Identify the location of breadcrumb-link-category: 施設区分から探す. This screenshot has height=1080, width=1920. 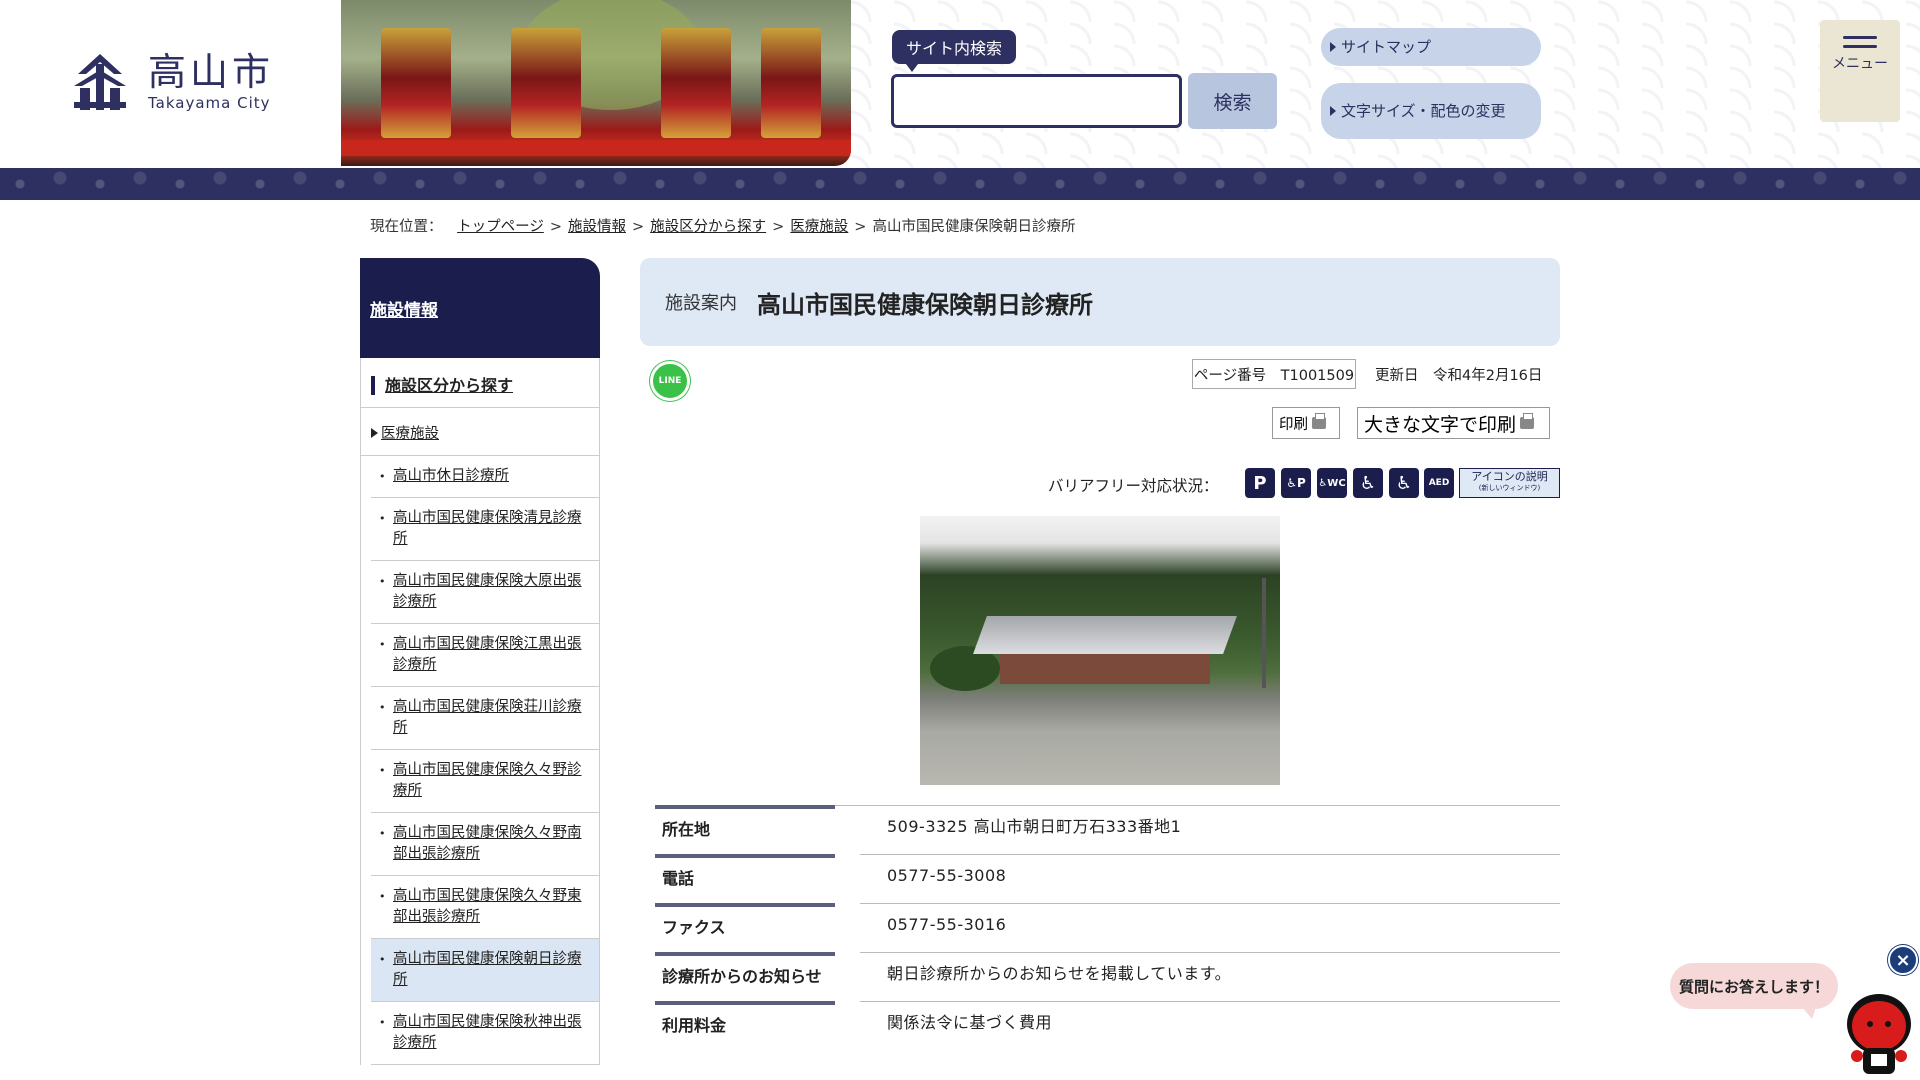
(708, 227).